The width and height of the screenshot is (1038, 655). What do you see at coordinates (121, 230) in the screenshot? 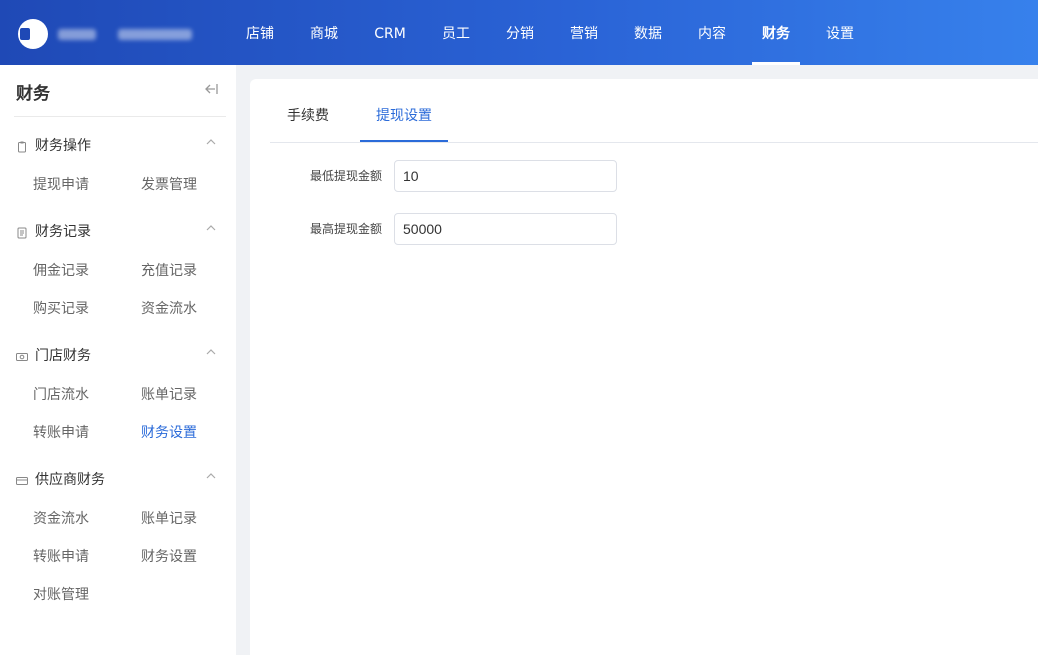
I see `menu-group-finance-records: 财务记录` at bounding box center [121, 230].